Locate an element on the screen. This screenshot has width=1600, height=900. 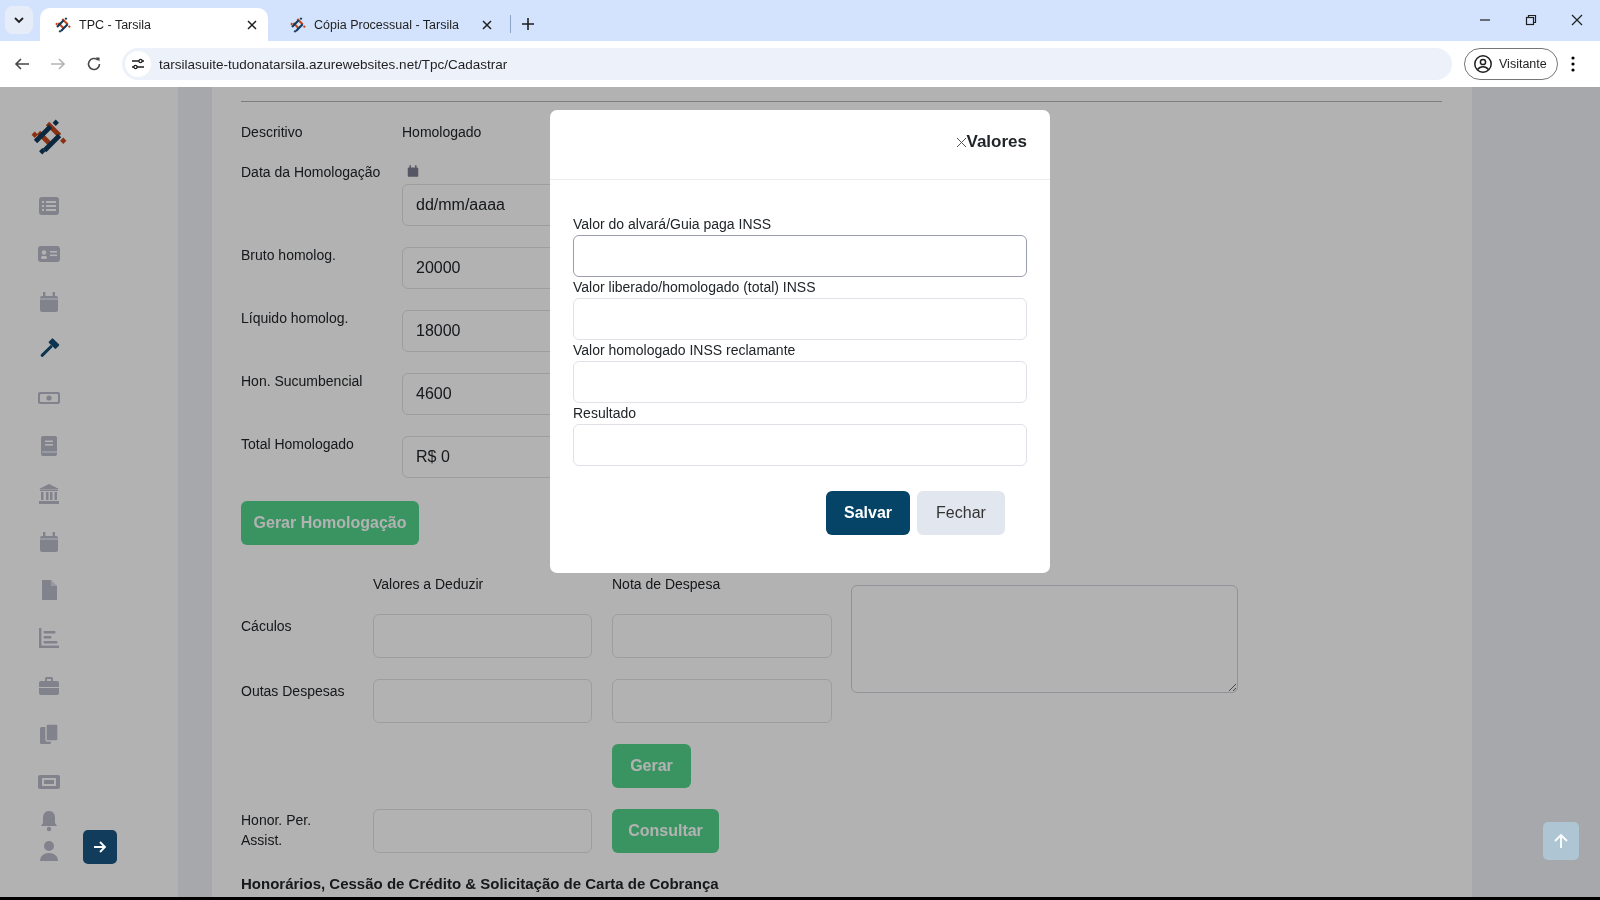
chart-icon is located at coordinates (49, 638).